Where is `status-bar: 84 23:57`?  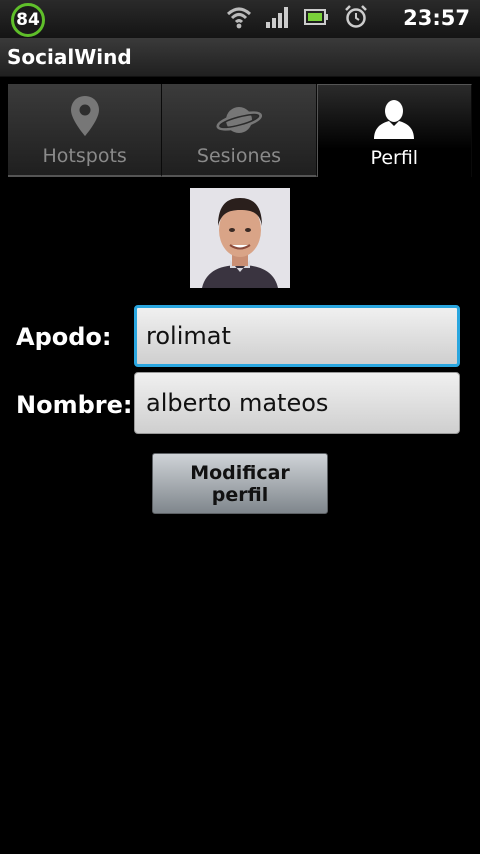
status-bar: 84 23:57 is located at coordinates (240, 19).